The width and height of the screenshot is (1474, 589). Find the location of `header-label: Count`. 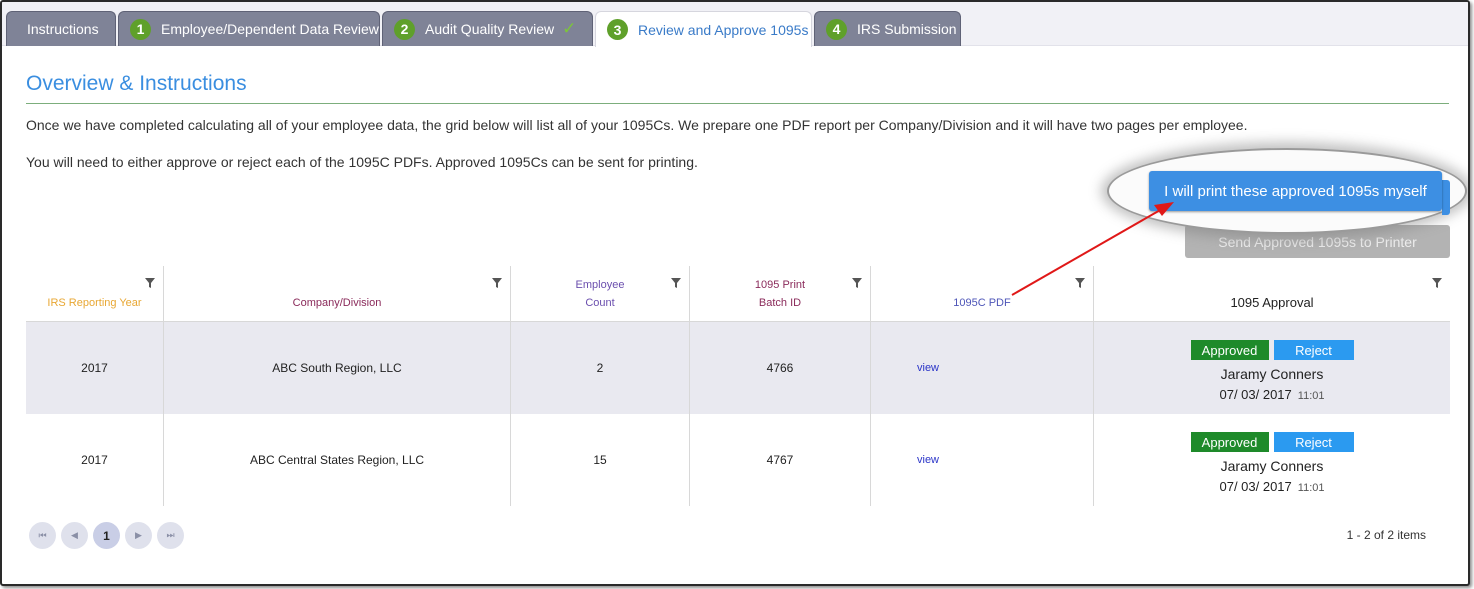

header-label: Count is located at coordinates (600, 303).